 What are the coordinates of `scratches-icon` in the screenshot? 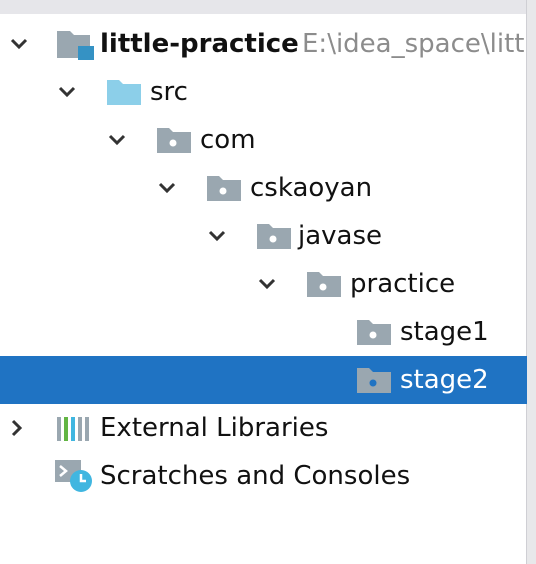 It's located at (74, 476).